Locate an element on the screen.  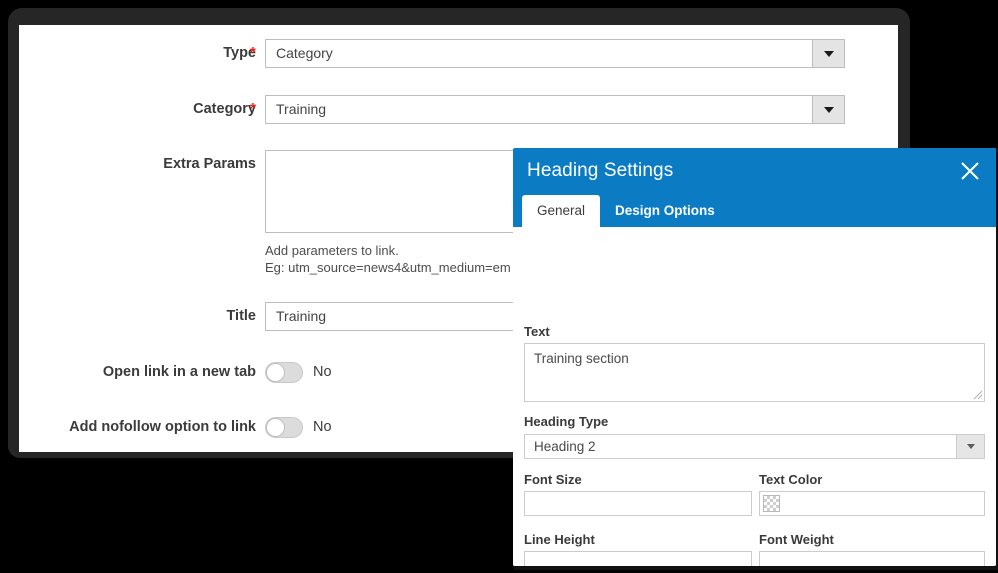
label-text: Text is located at coordinates (537, 331).